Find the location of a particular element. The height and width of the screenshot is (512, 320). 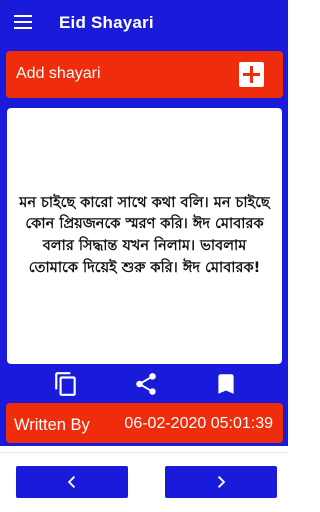

chevron-right-icon is located at coordinates (221, 482).